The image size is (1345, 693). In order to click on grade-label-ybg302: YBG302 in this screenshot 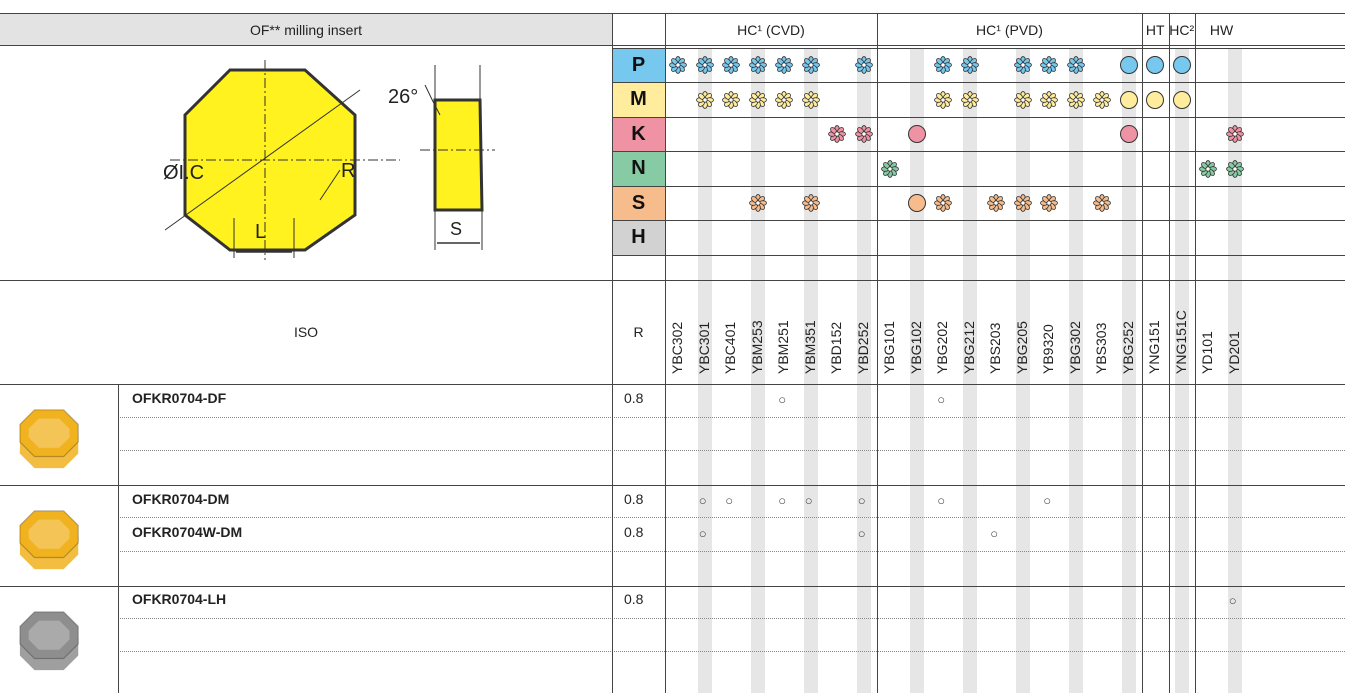, I will do `click(1074, 347)`.